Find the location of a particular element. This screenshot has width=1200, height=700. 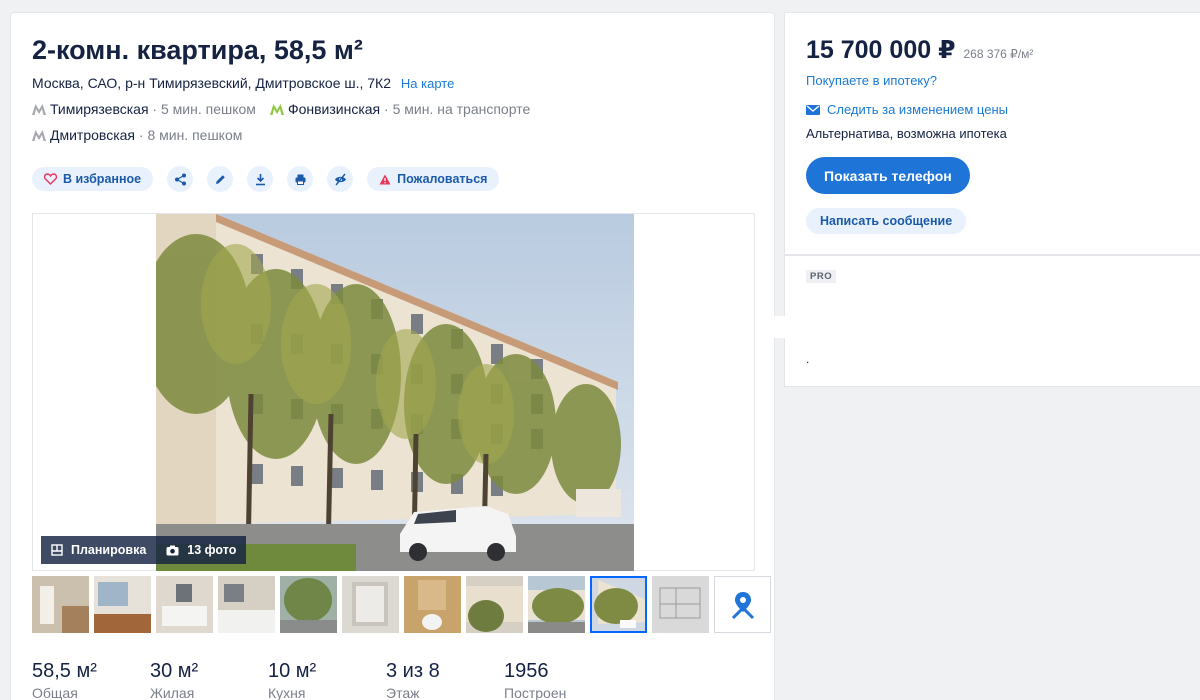

download-button is located at coordinates (260, 179).